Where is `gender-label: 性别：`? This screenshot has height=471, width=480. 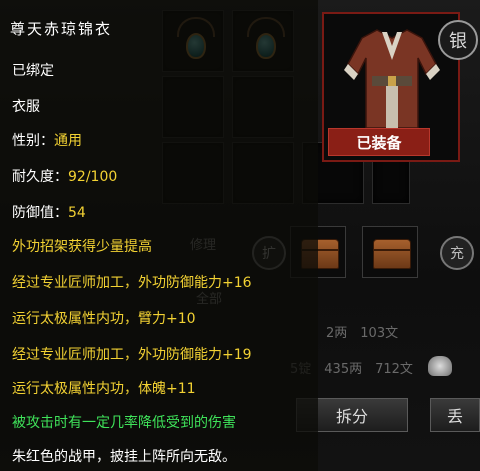 gender-label: 性别： is located at coordinates (33, 141).